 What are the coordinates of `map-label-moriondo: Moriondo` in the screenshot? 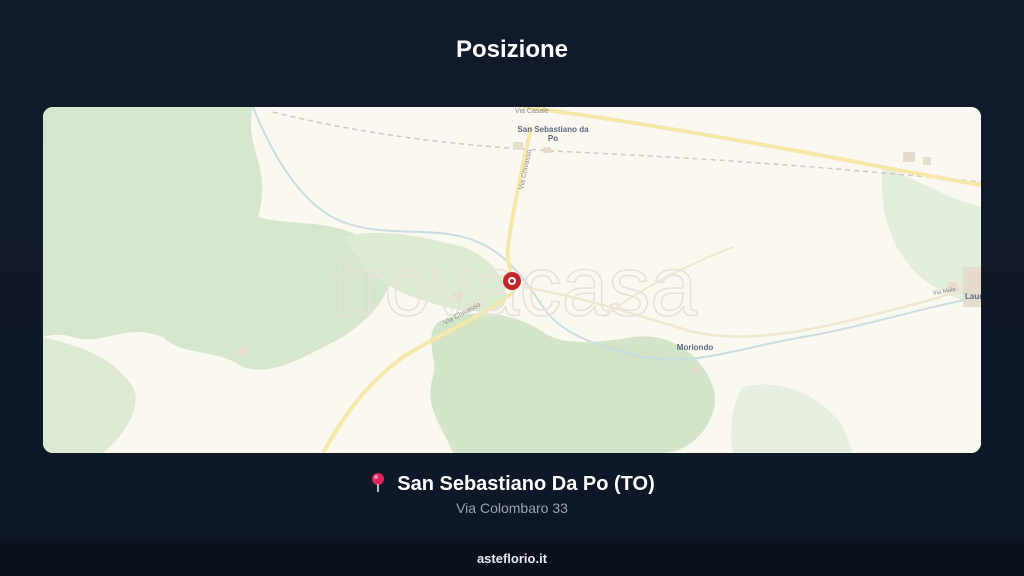 It's located at (695, 347).